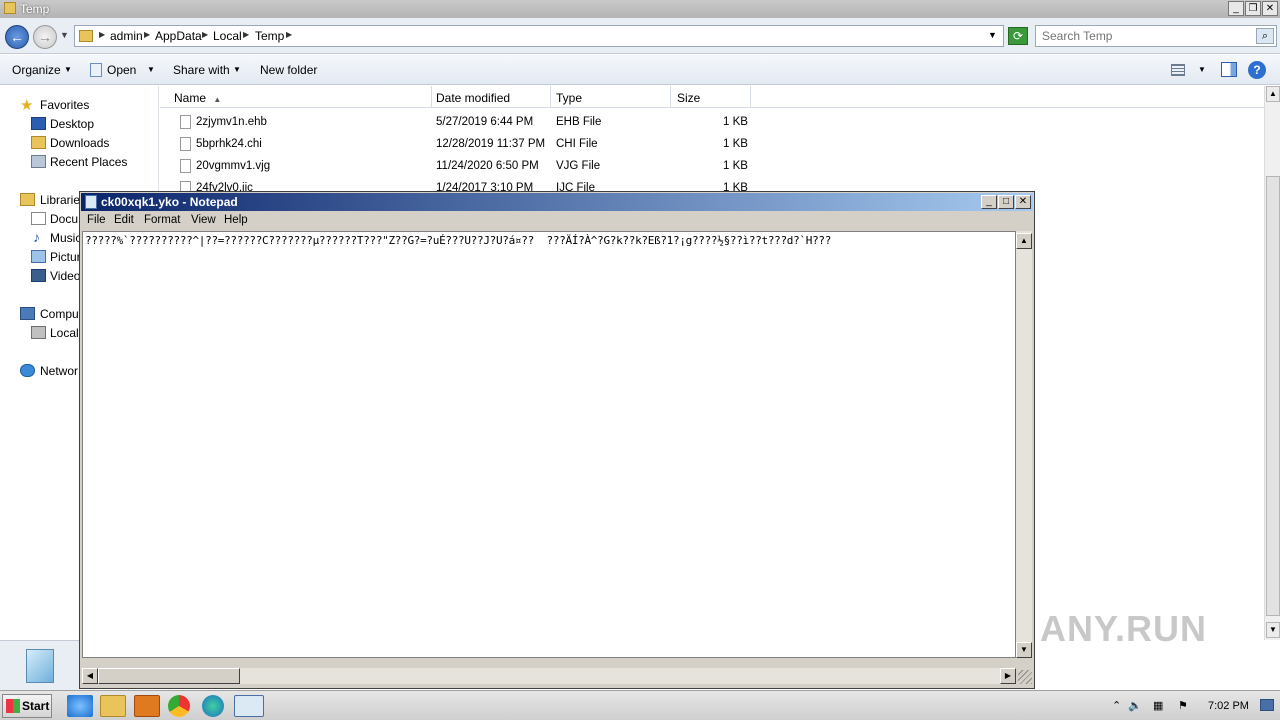 Image resolution: width=1280 pixels, height=720 pixels. I want to click on forward-button: →, so click(45, 37).